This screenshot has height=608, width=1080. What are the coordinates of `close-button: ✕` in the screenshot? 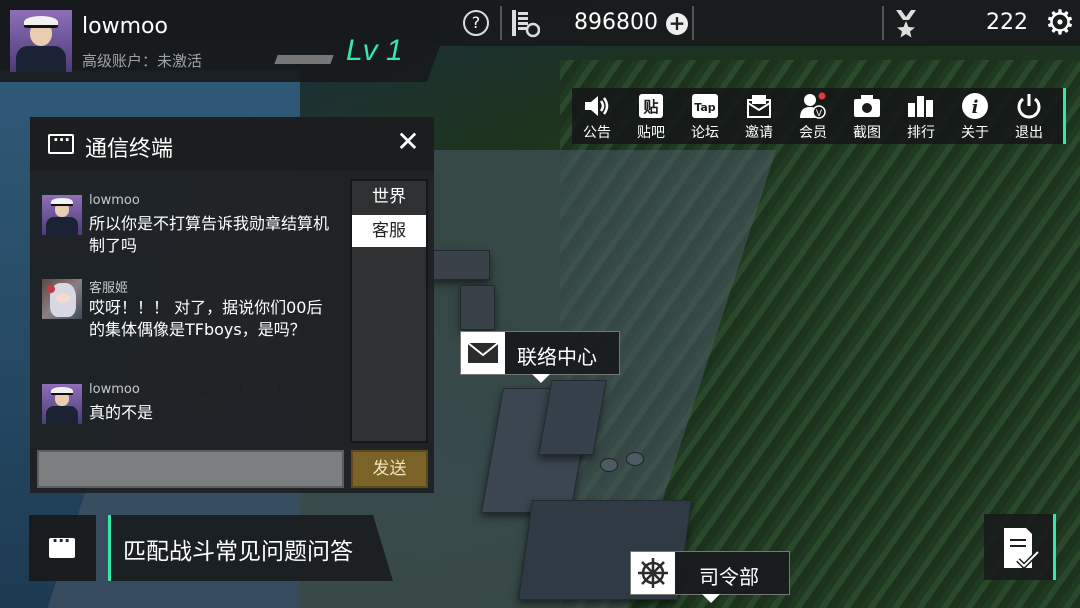 It's located at (408, 142).